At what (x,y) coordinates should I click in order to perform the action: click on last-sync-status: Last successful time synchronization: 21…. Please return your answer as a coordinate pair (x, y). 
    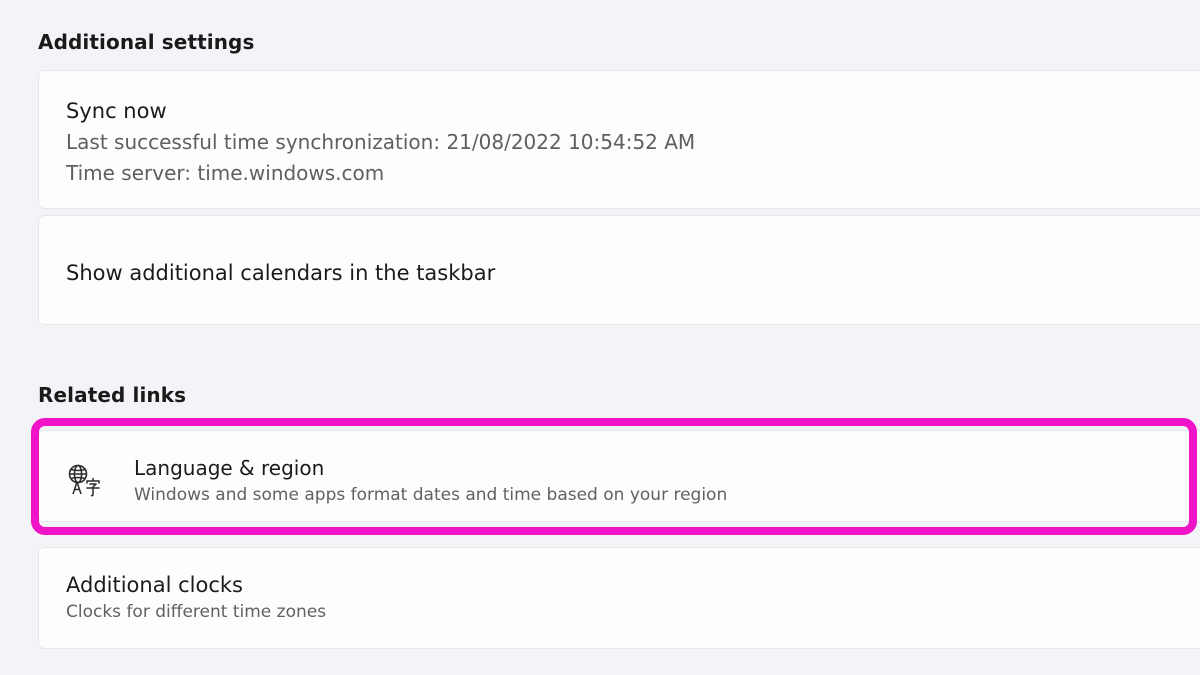
    Looking at the image, I should click on (381, 142).